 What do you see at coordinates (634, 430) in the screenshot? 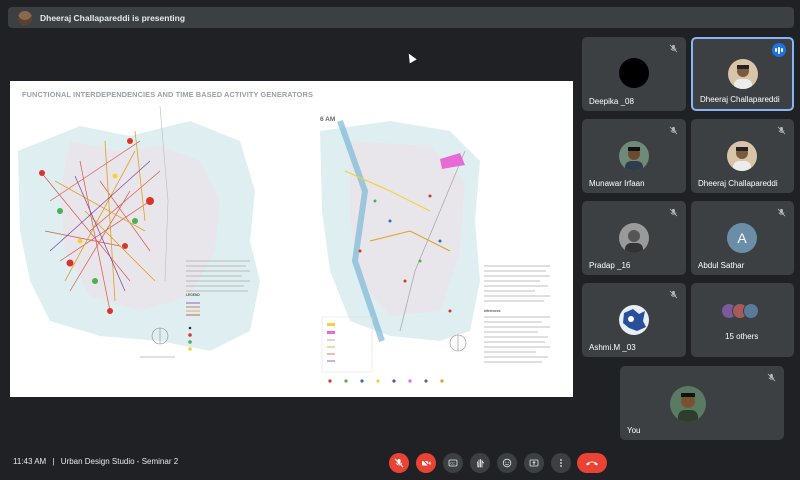
I see `participant-name: You` at bounding box center [634, 430].